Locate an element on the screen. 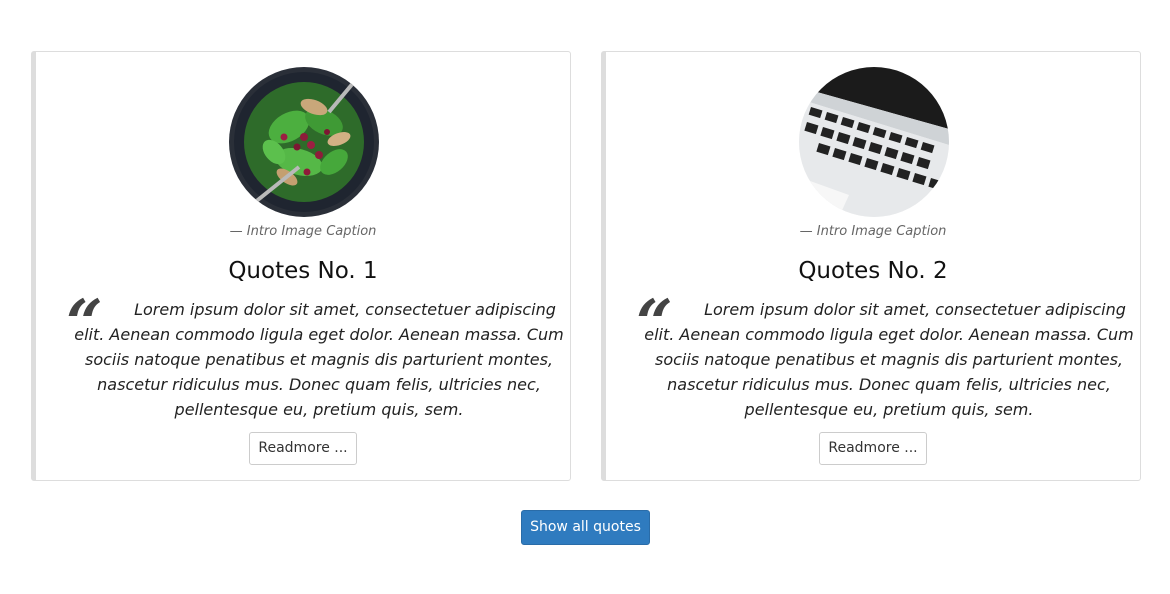 Image resolution: width=1170 pixels, height=594 pixels. laptop-keyboard-image is located at coordinates (874, 142).